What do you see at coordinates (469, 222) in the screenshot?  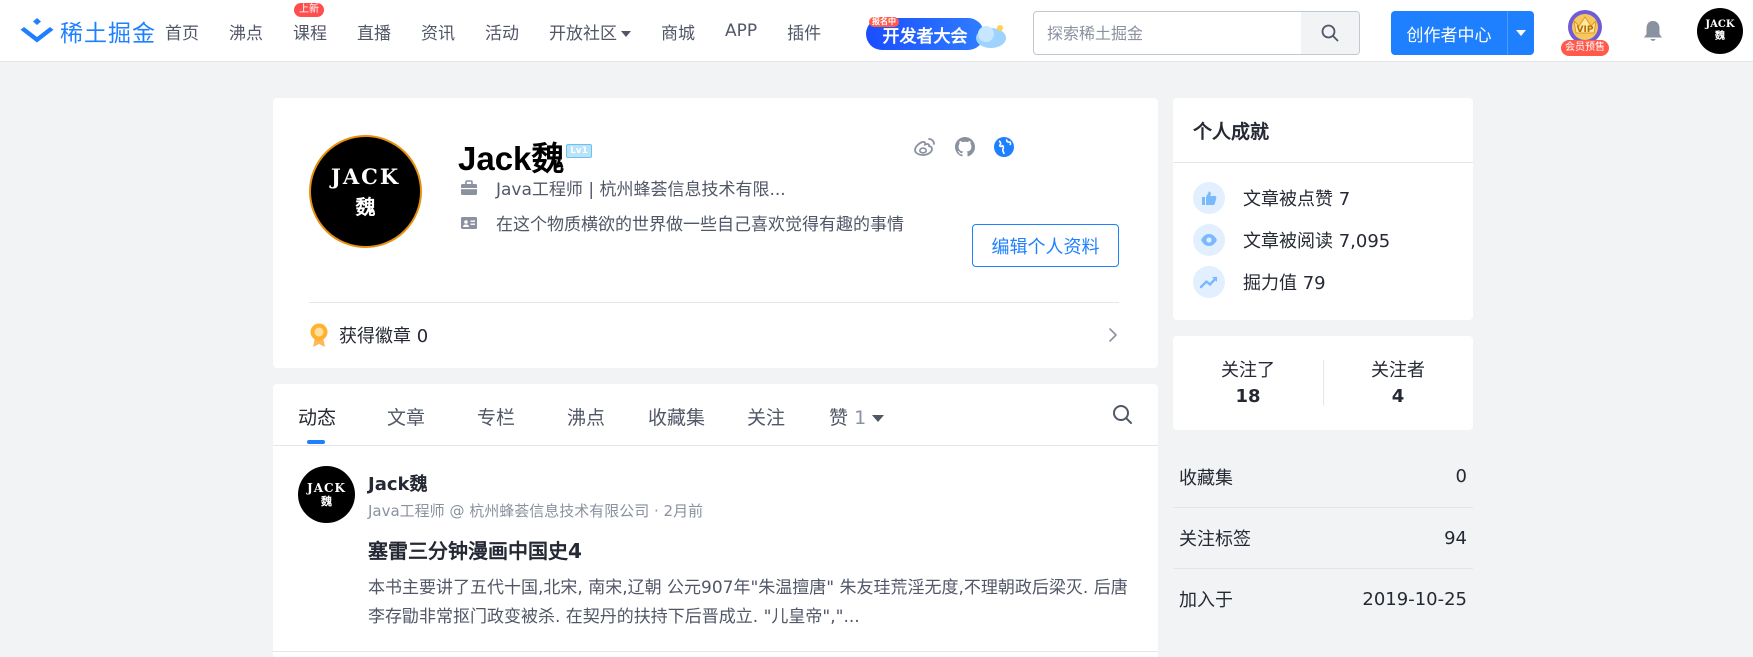 I see `id-card-icon` at bounding box center [469, 222].